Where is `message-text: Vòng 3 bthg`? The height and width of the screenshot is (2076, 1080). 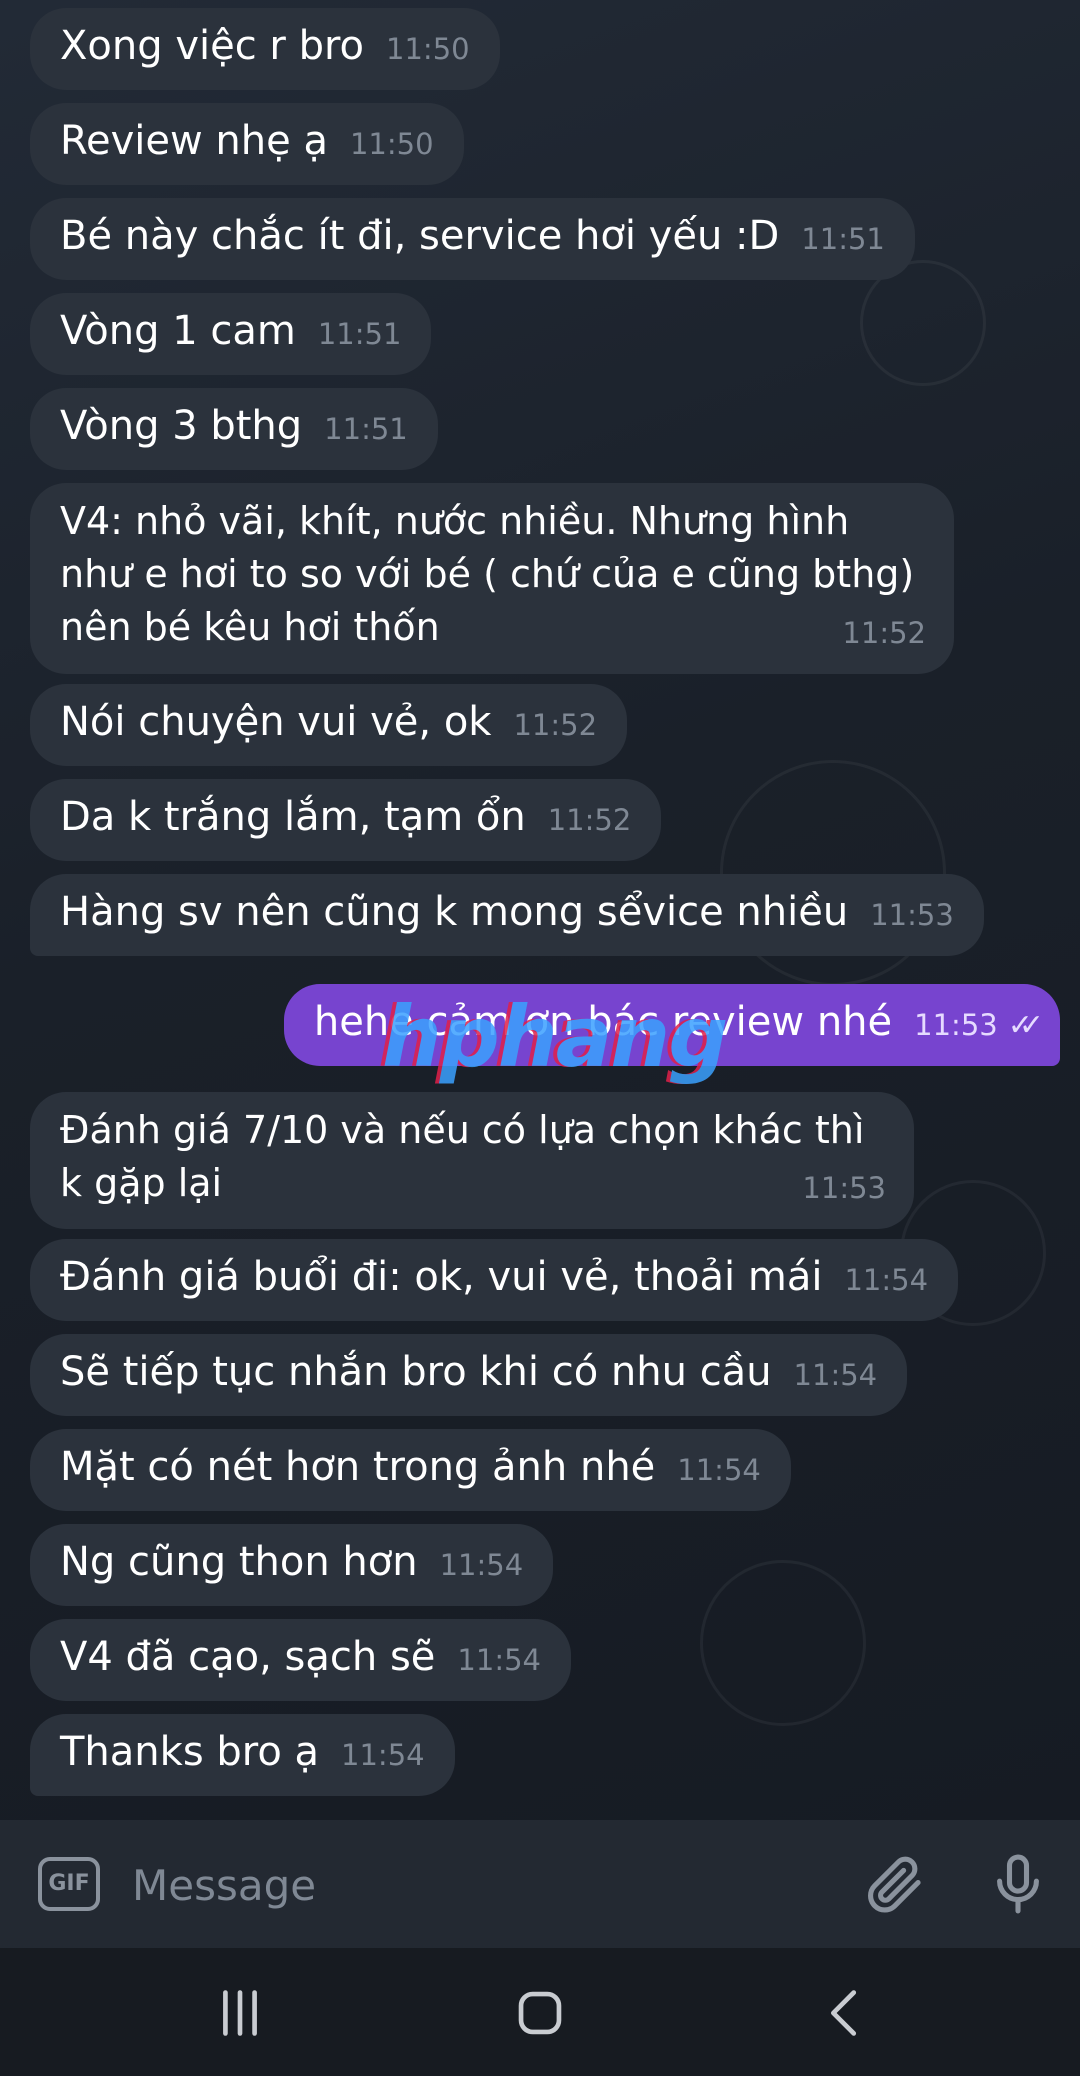 message-text: Vòng 3 bthg is located at coordinates (181, 426).